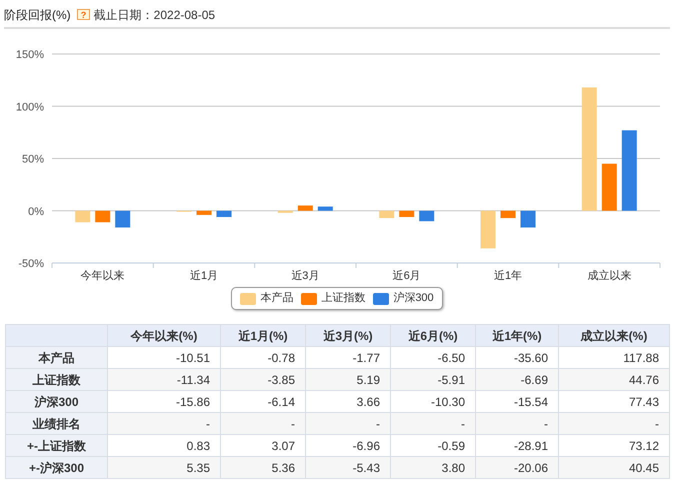 This screenshot has width=674, height=485. What do you see at coordinates (517, 467) in the screenshot?
I see `table-cell: -20.06` at bounding box center [517, 467].